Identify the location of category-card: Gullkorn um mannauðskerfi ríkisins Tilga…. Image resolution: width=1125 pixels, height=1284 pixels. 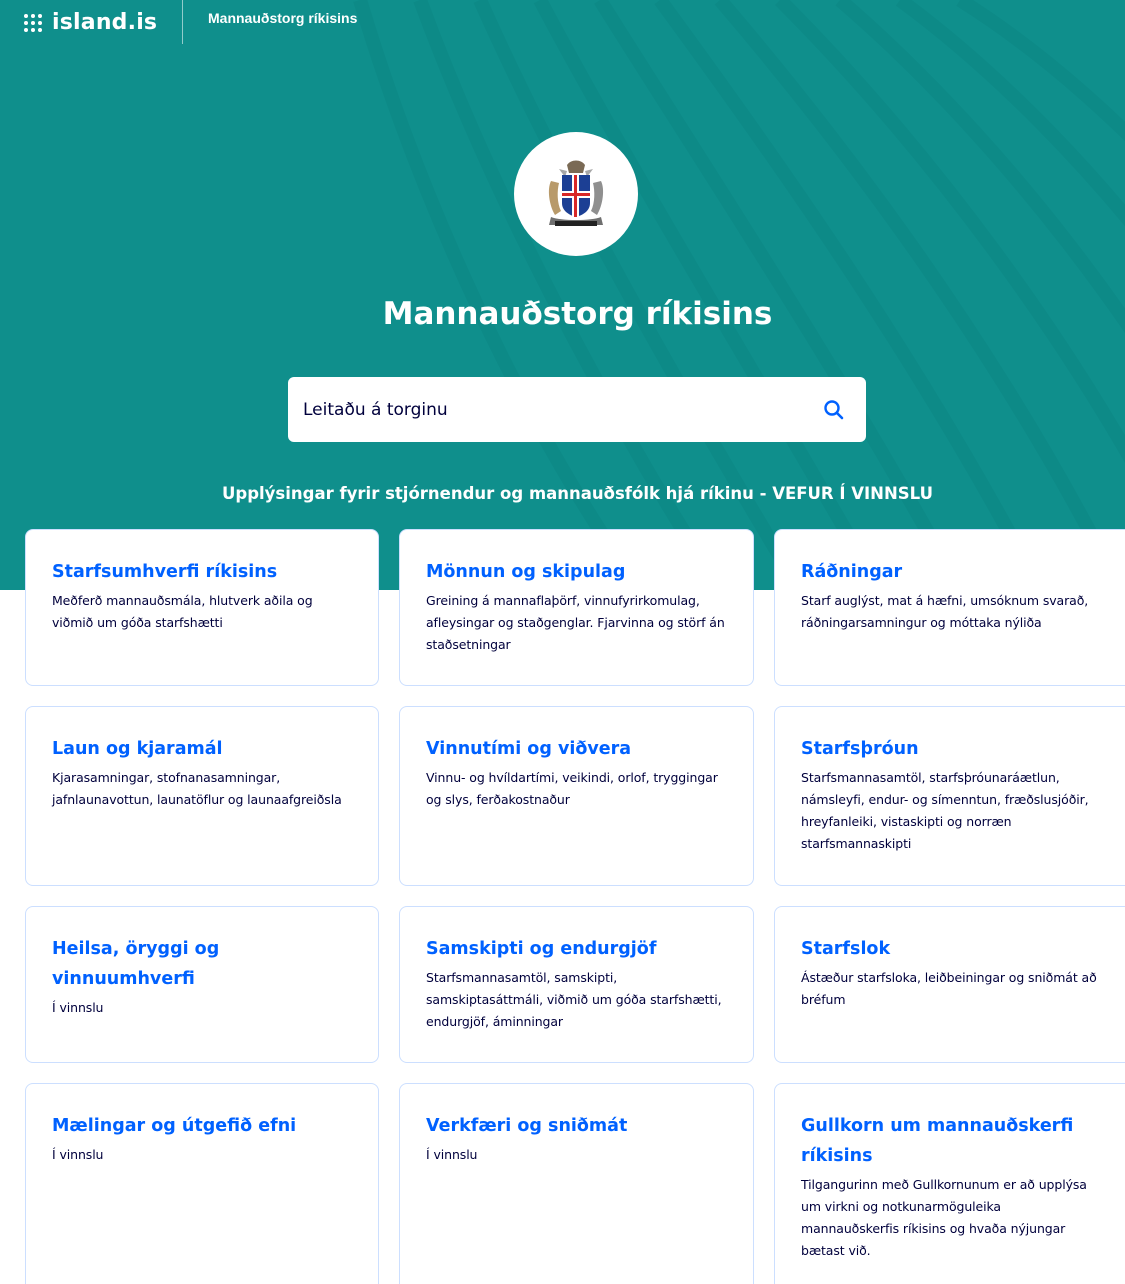
(949, 1183).